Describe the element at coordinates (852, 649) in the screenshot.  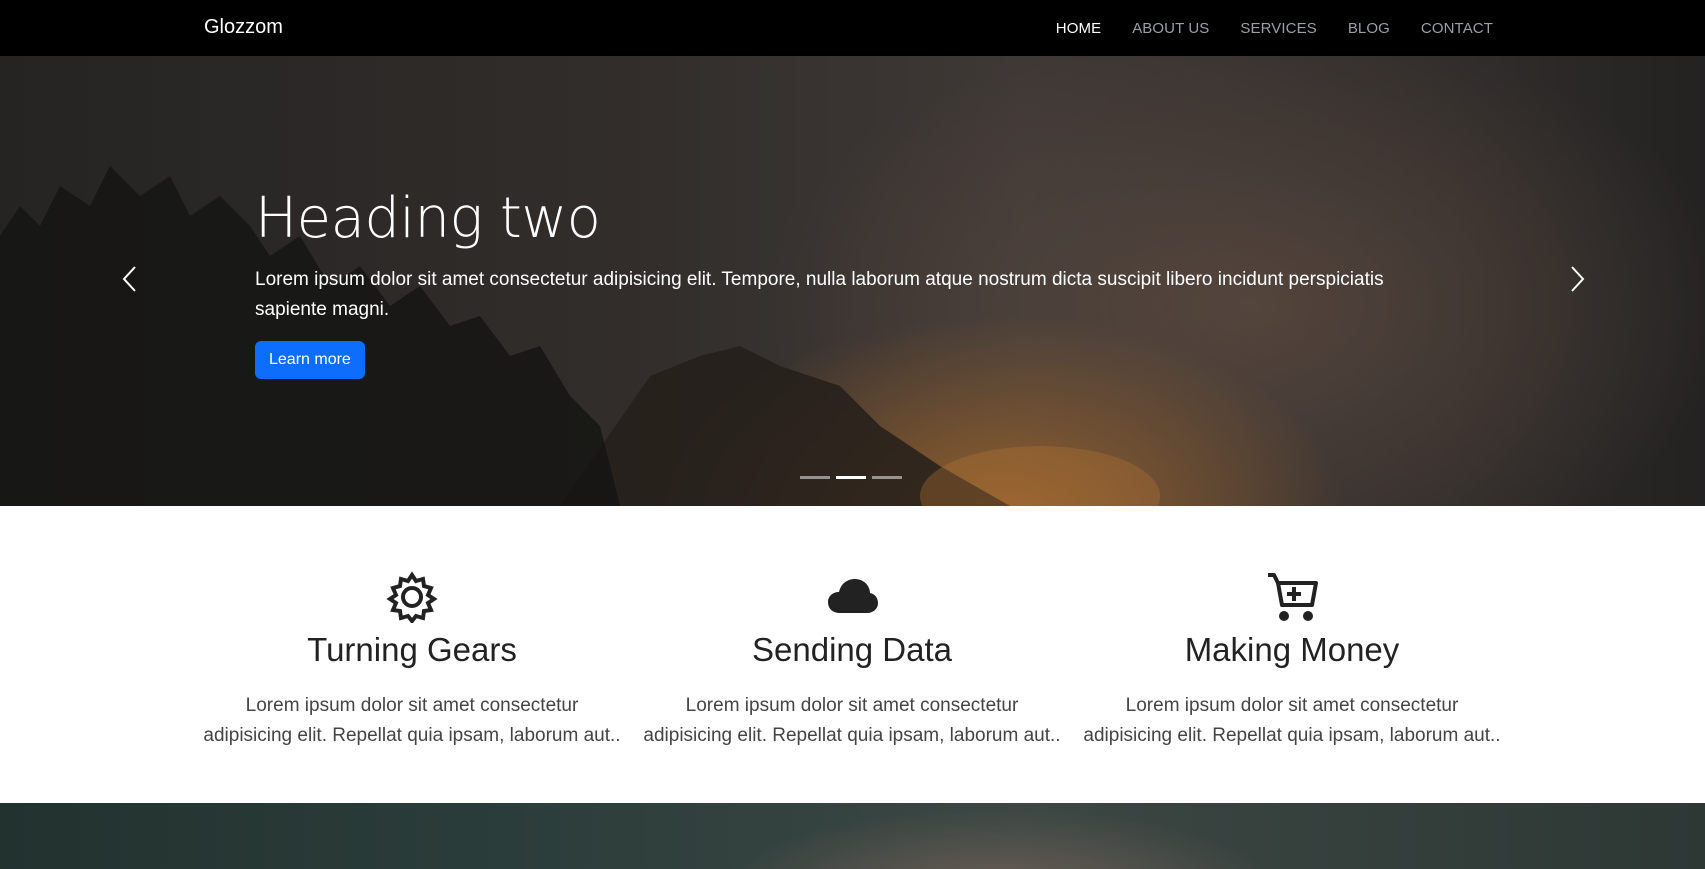
I see `feature-title: Sending Data` at that location.